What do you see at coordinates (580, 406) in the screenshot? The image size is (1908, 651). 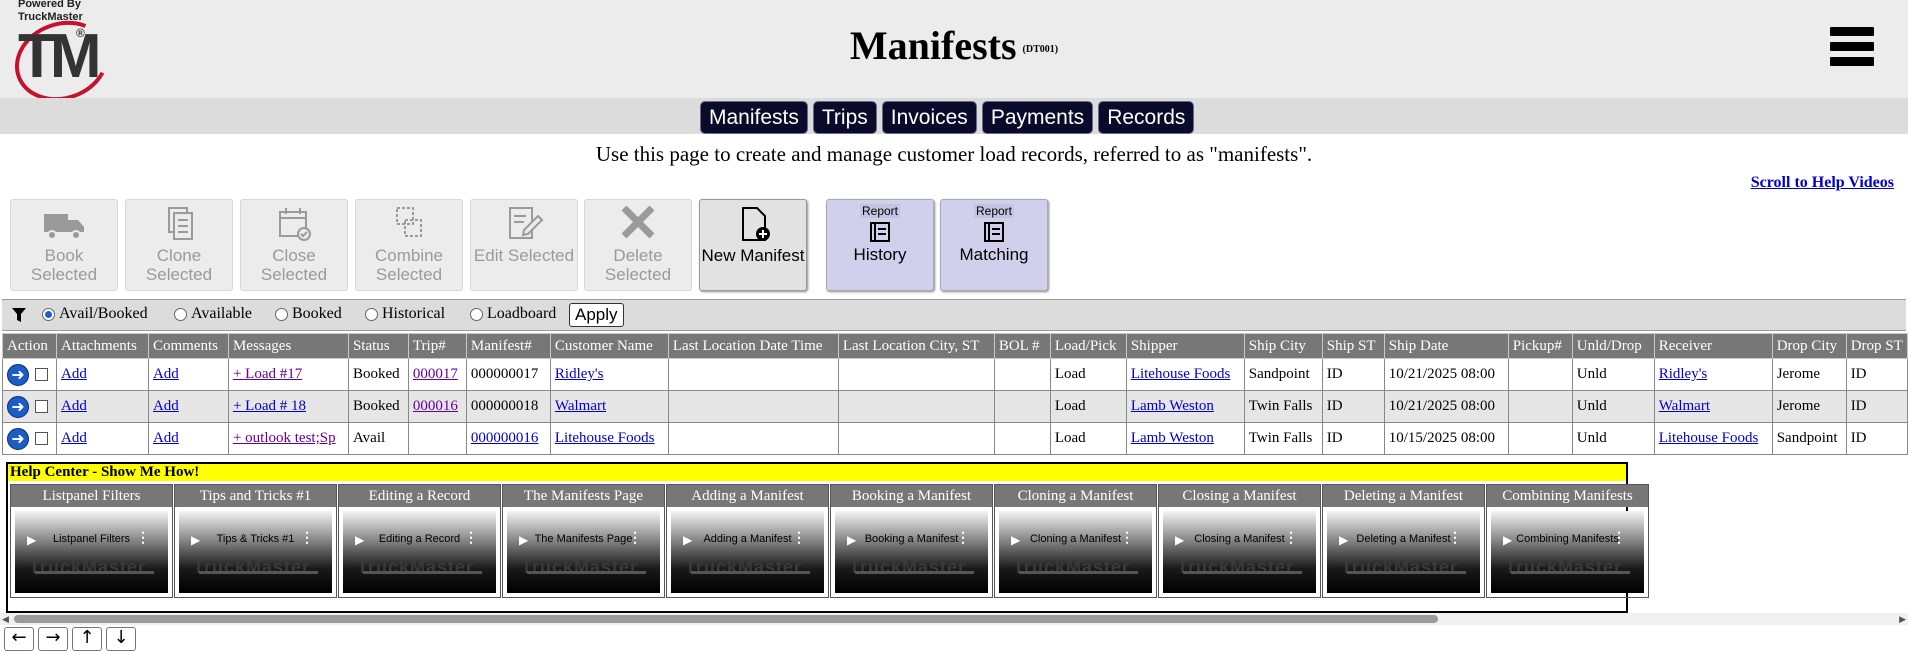 I see `customer-link: Walmart` at bounding box center [580, 406].